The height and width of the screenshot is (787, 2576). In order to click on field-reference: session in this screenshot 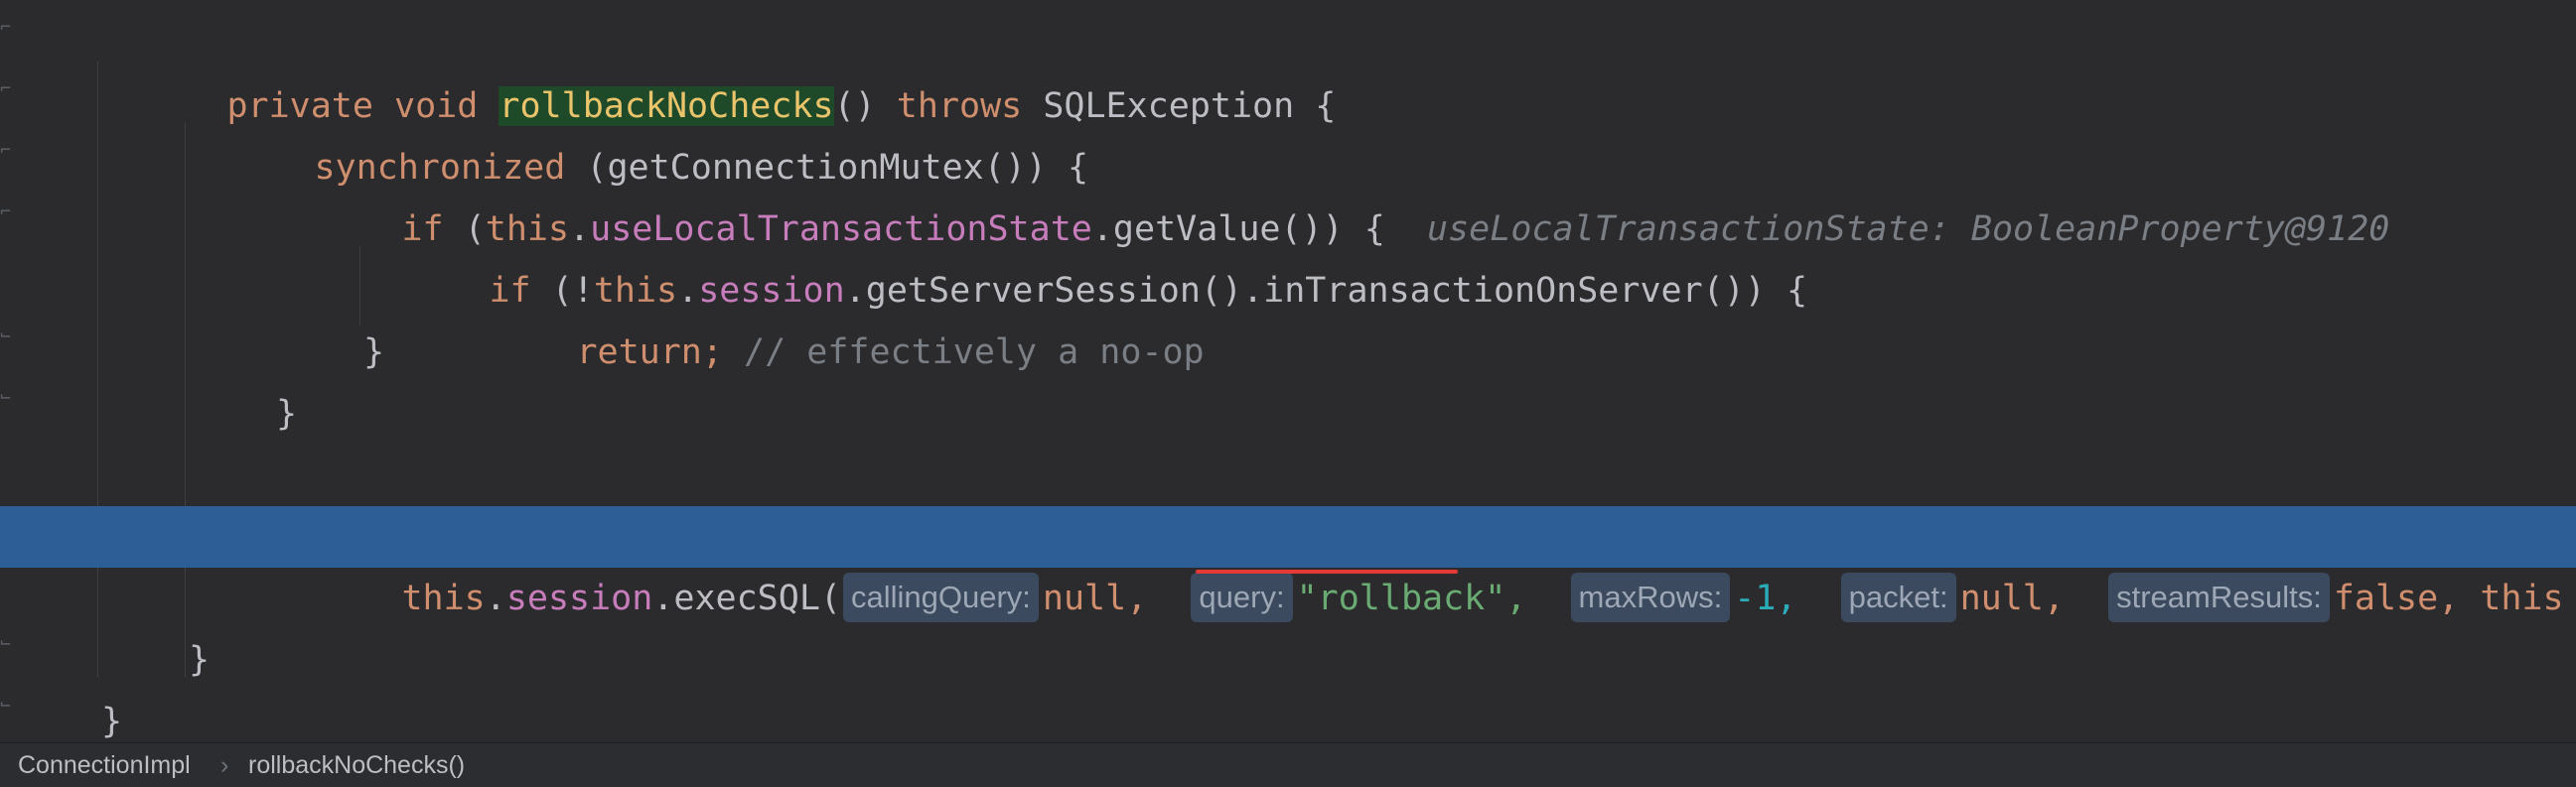, I will do `click(579, 598)`.